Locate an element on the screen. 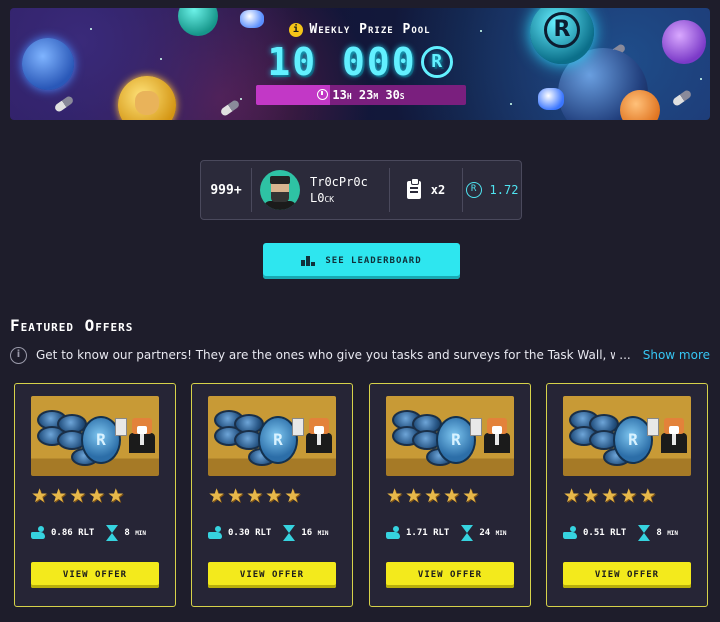  podium-icon is located at coordinates (308, 261).